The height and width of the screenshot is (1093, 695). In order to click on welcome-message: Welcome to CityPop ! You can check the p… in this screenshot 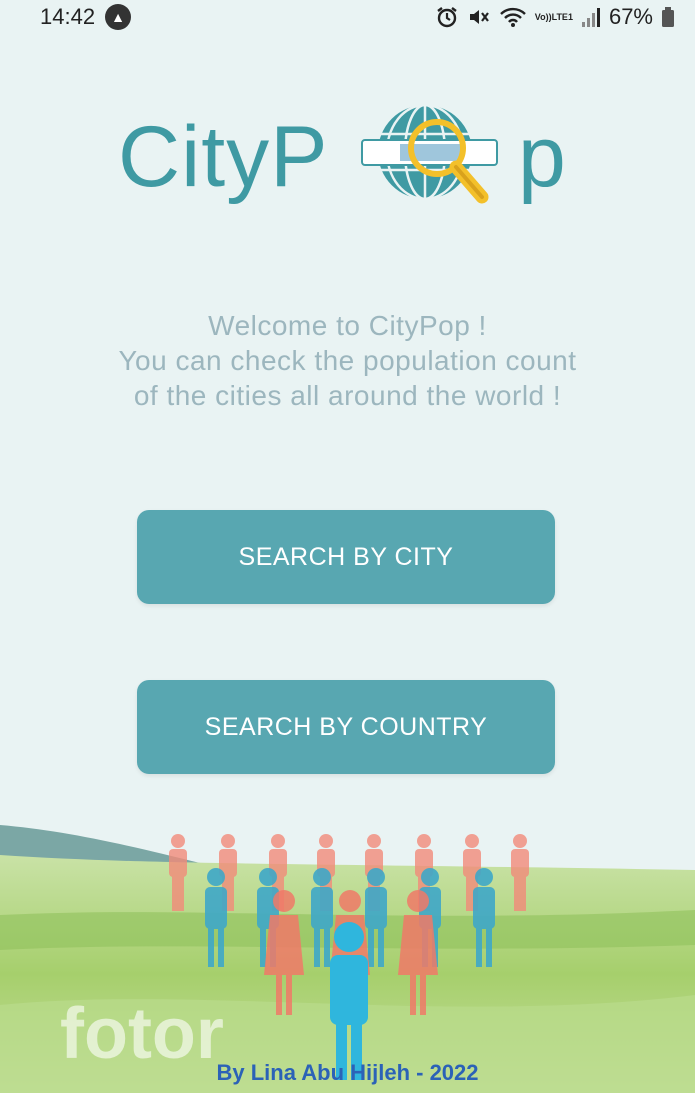, I will do `click(347, 360)`.